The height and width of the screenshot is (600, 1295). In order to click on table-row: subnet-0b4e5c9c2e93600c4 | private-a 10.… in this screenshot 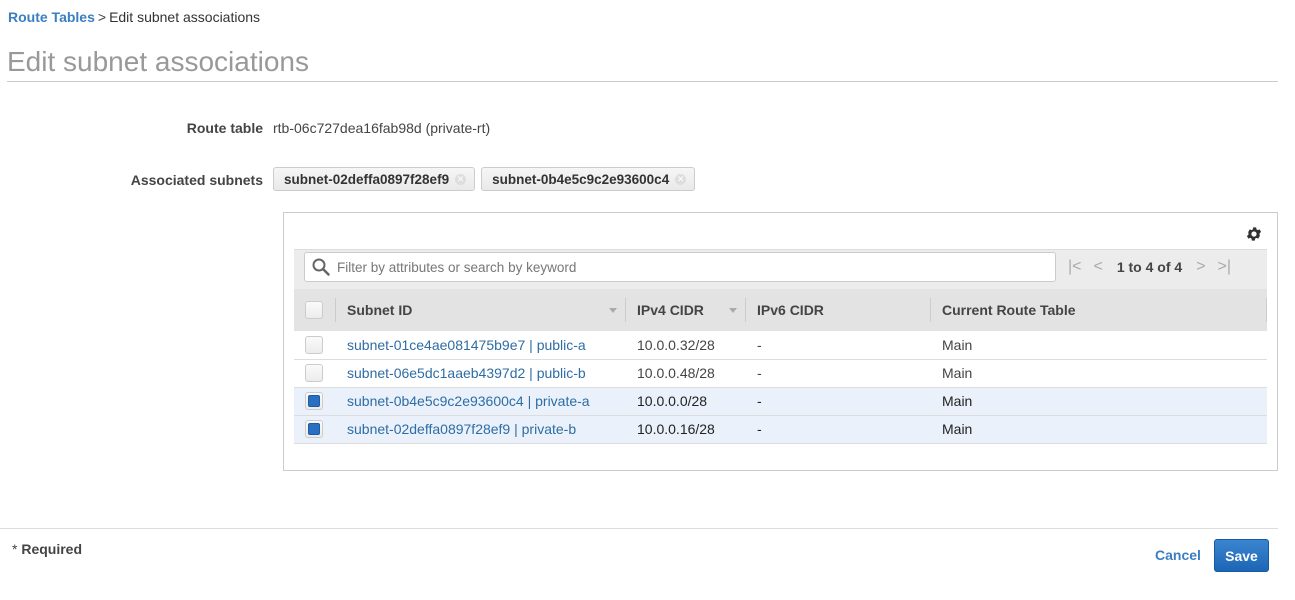, I will do `click(780, 401)`.